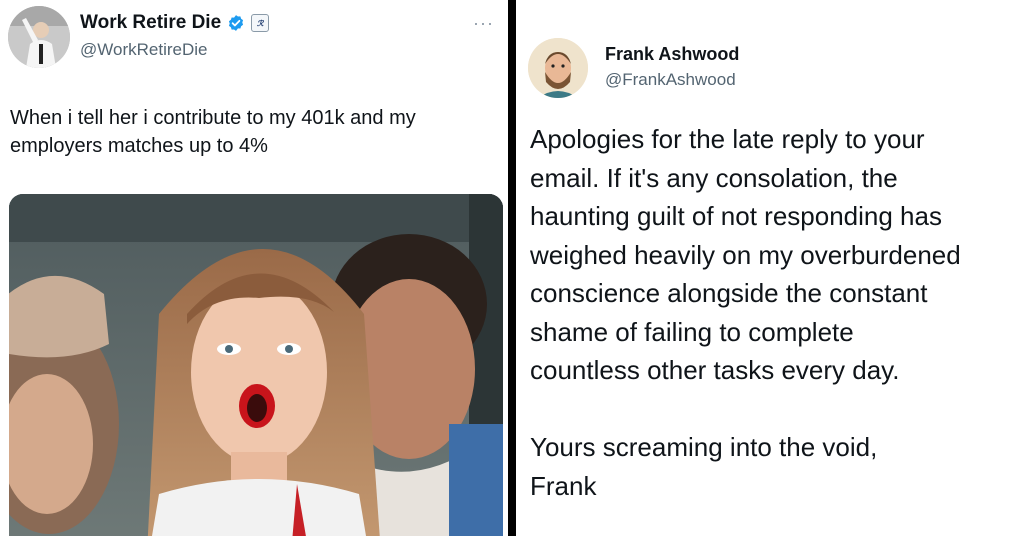  What do you see at coordinates (143, 50) in the screenshot?
I see `handle: @WorkRetireDie` at bounding box center [143, 50].